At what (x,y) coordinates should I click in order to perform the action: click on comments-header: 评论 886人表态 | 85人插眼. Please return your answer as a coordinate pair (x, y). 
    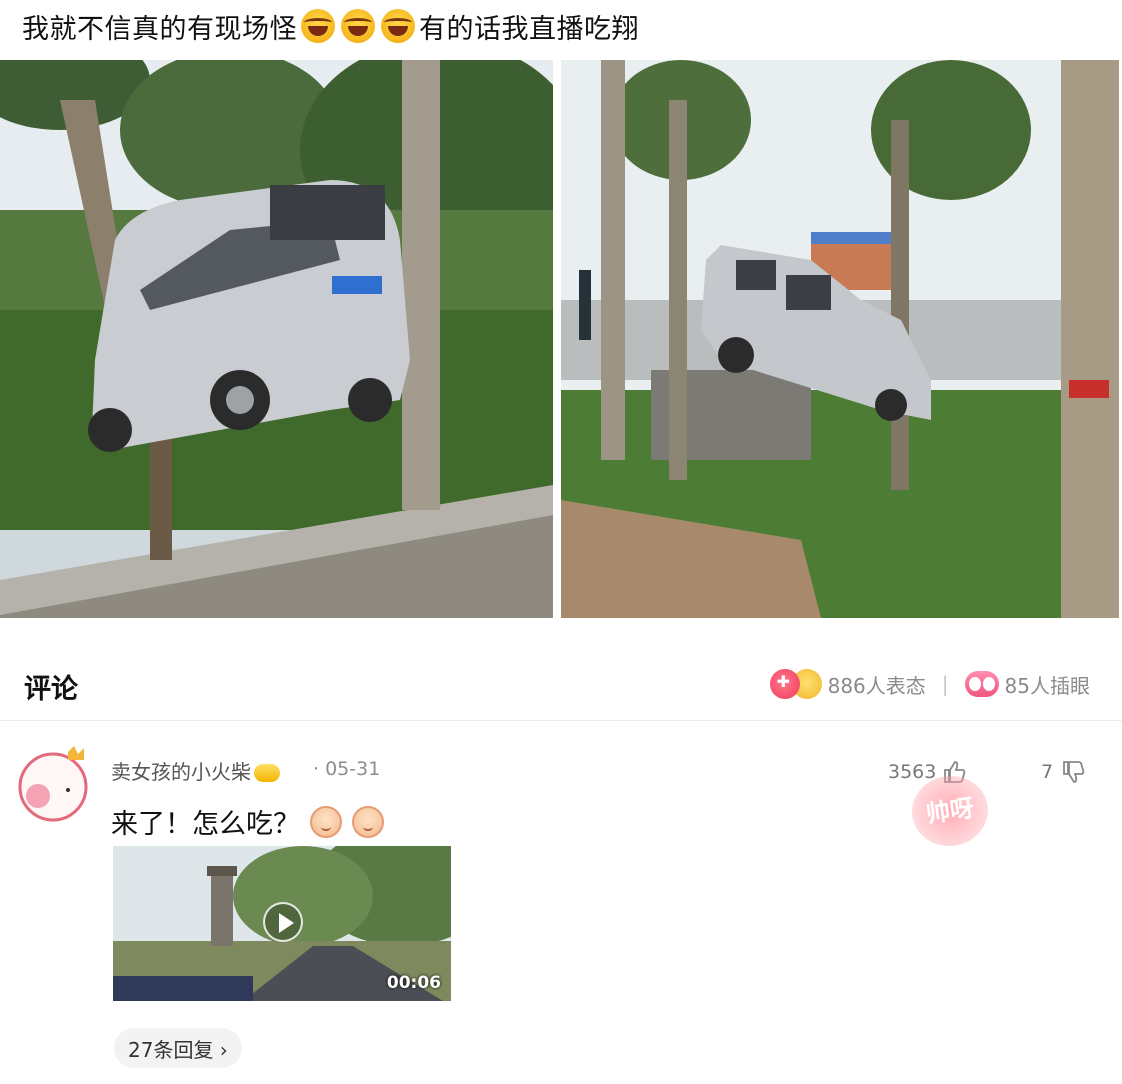
    Looking at the image, I should click on (561, 683).